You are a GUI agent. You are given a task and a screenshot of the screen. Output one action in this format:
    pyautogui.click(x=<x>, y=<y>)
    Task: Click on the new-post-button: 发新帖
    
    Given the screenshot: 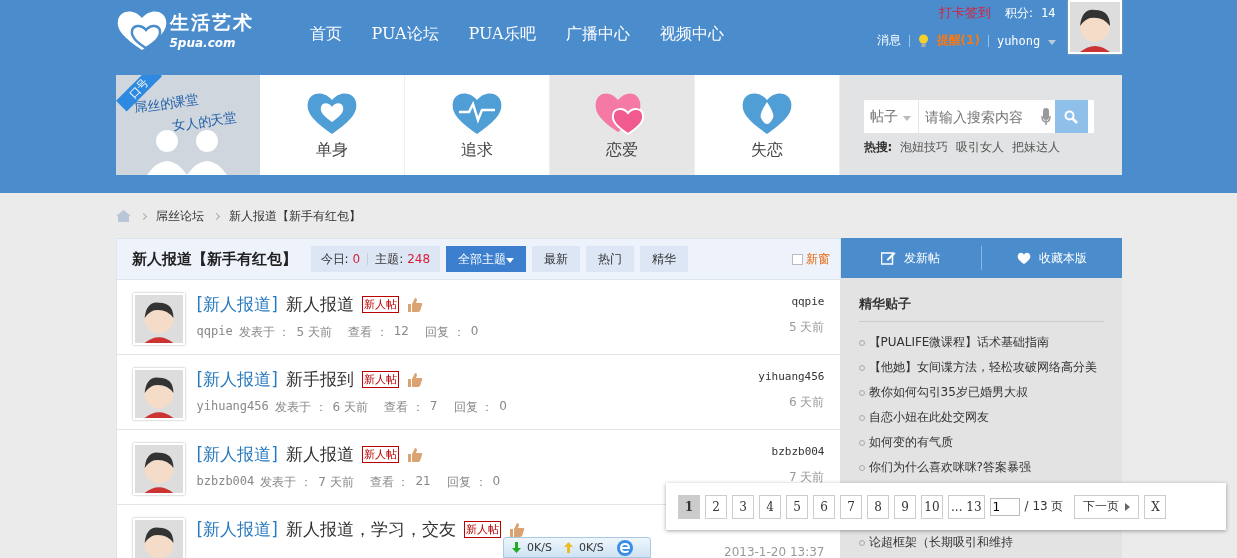 What is the action you would take?
    pyautogui.click(x=910, y=258)
    